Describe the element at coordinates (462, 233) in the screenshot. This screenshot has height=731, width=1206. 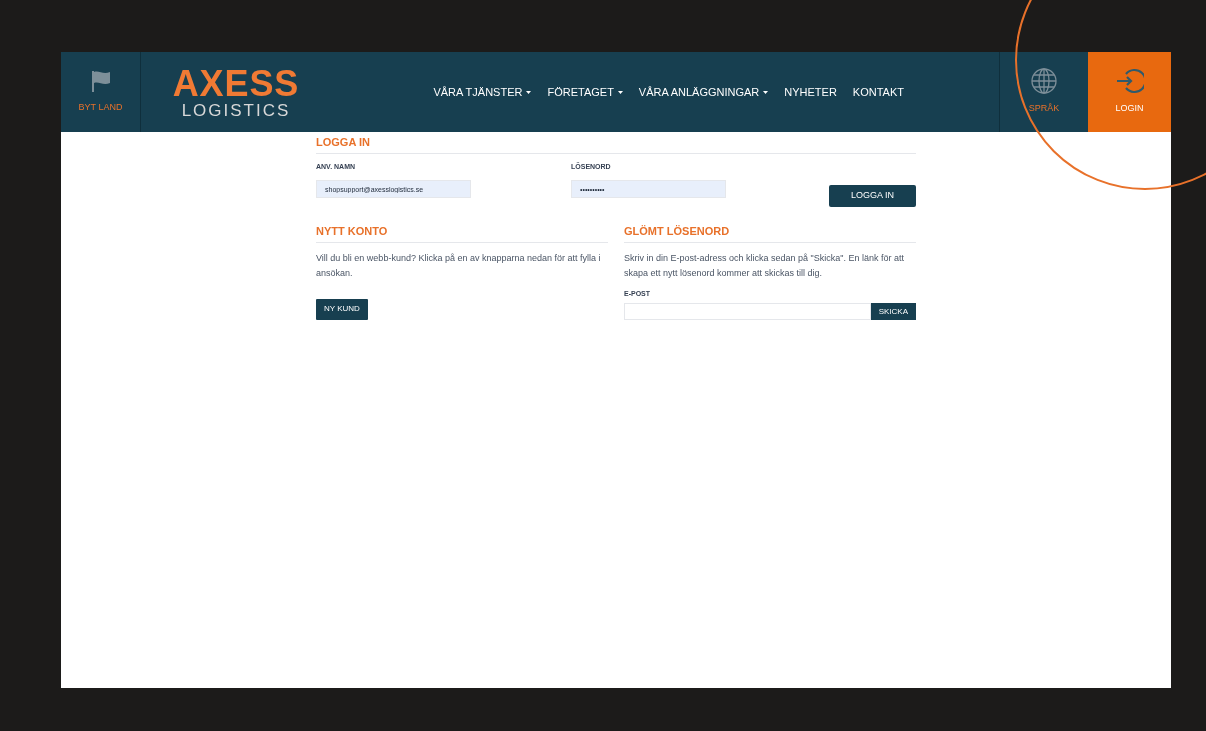
I see `section-heading: NYTT KONTO` at that location.